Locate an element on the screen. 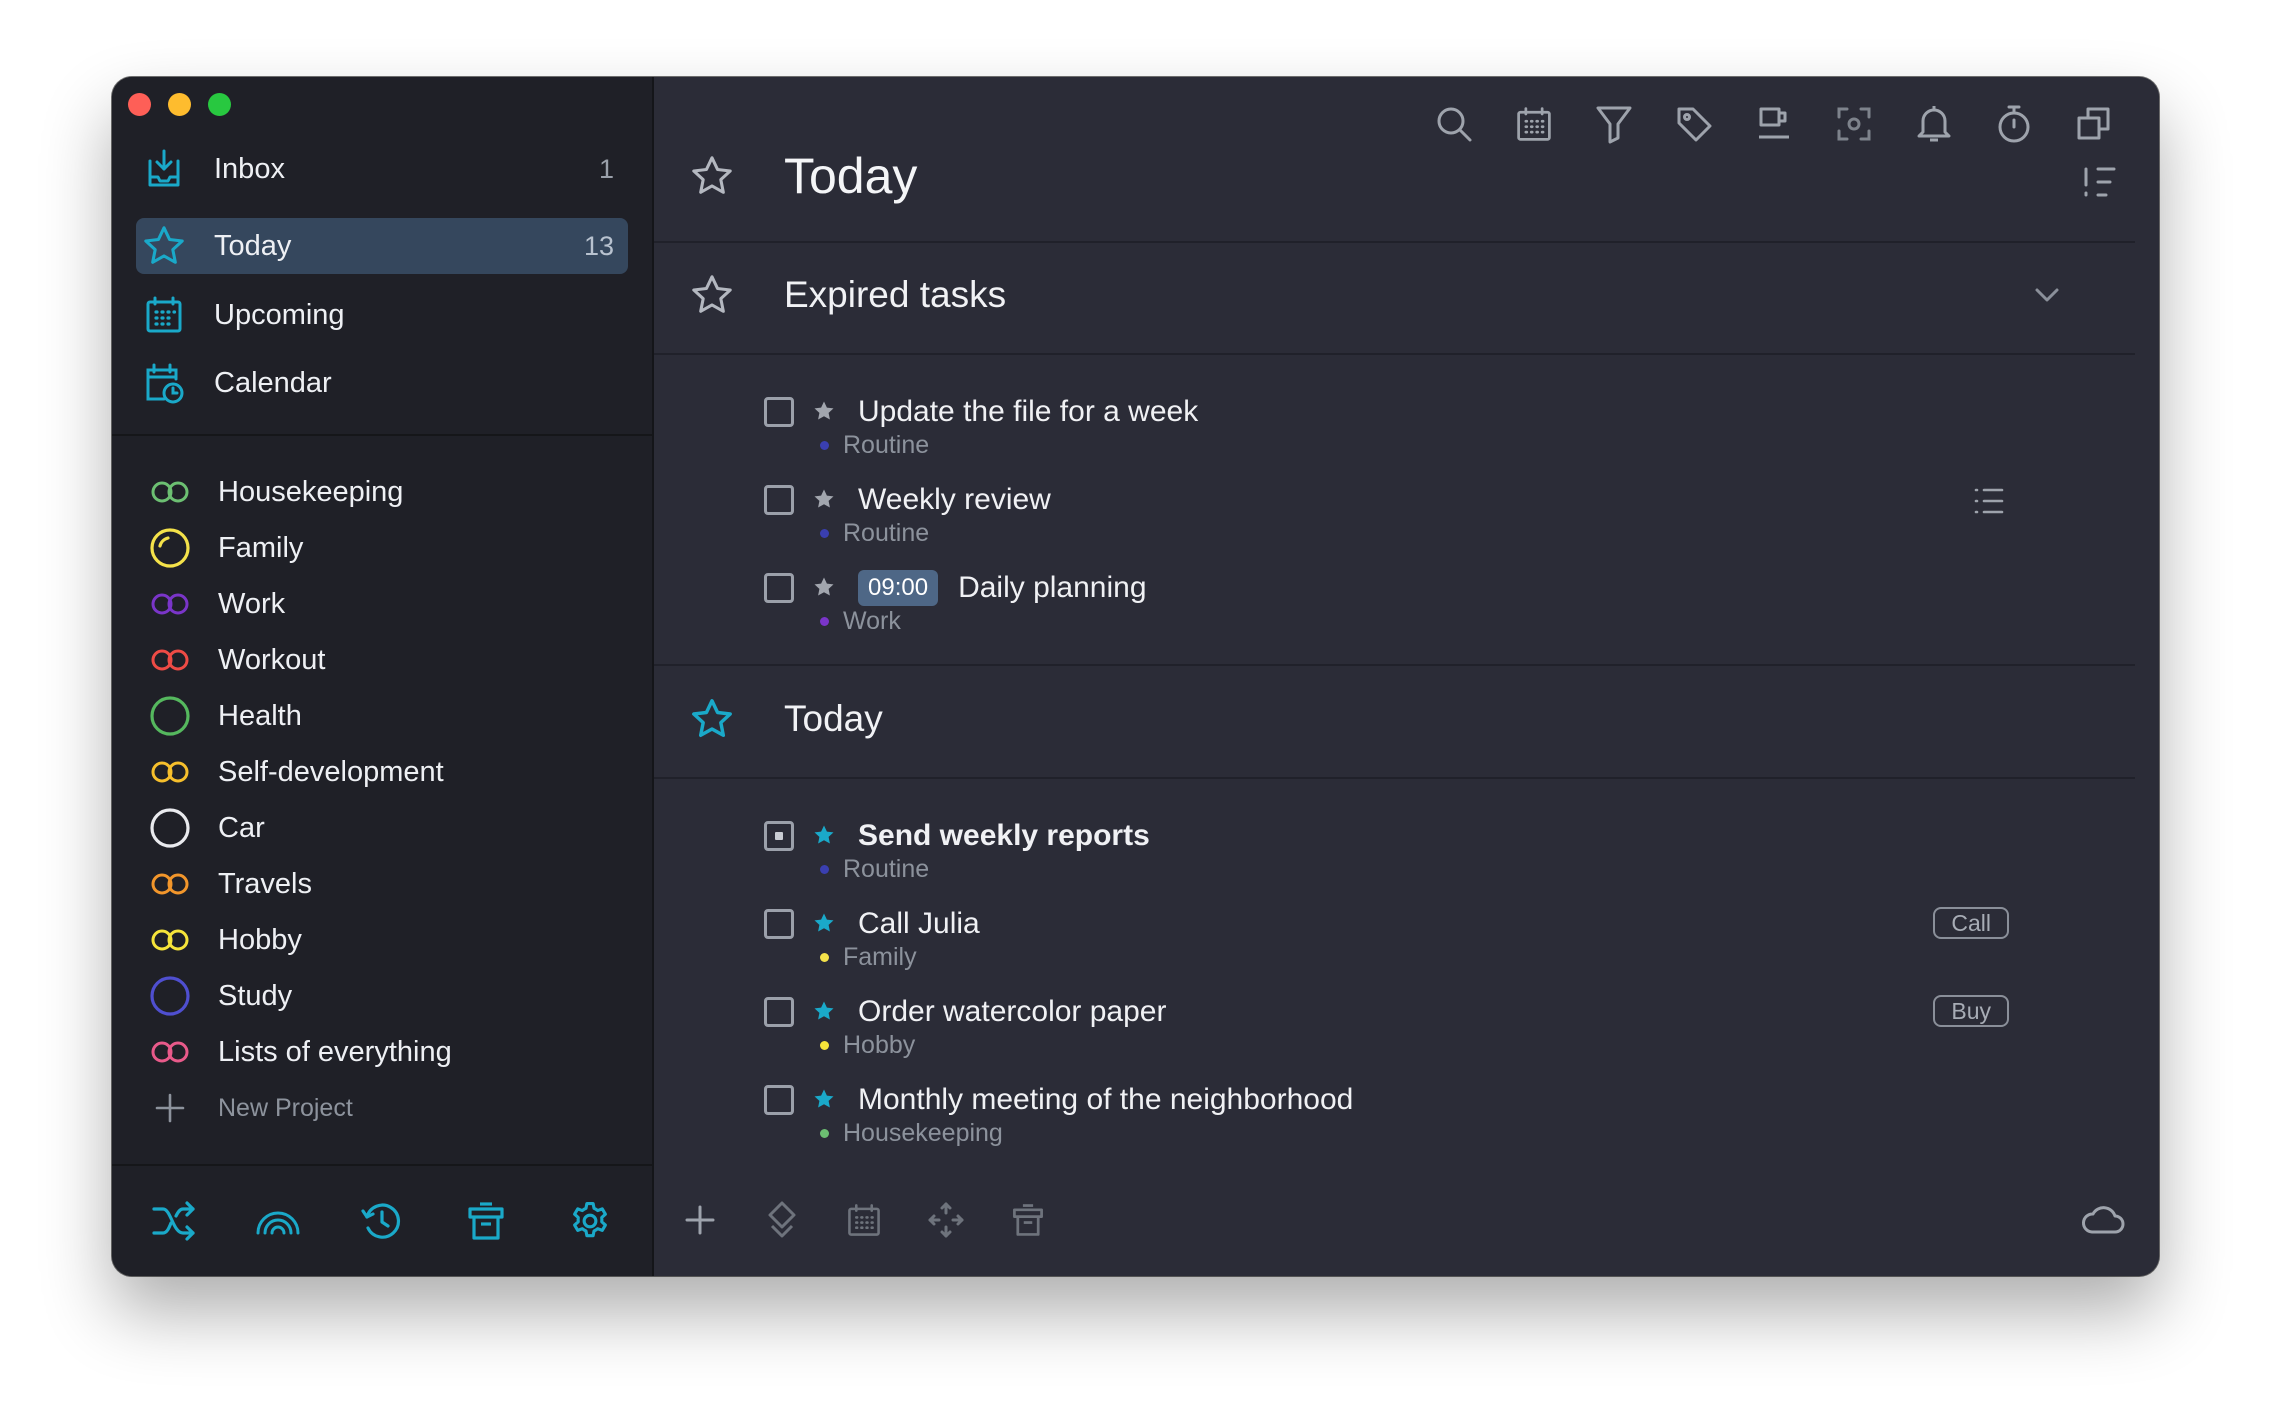 Image resolution: width=2272 pixels, height=1424 pixels. sidebar-project-health: Health is located at coordinates (388, 716).